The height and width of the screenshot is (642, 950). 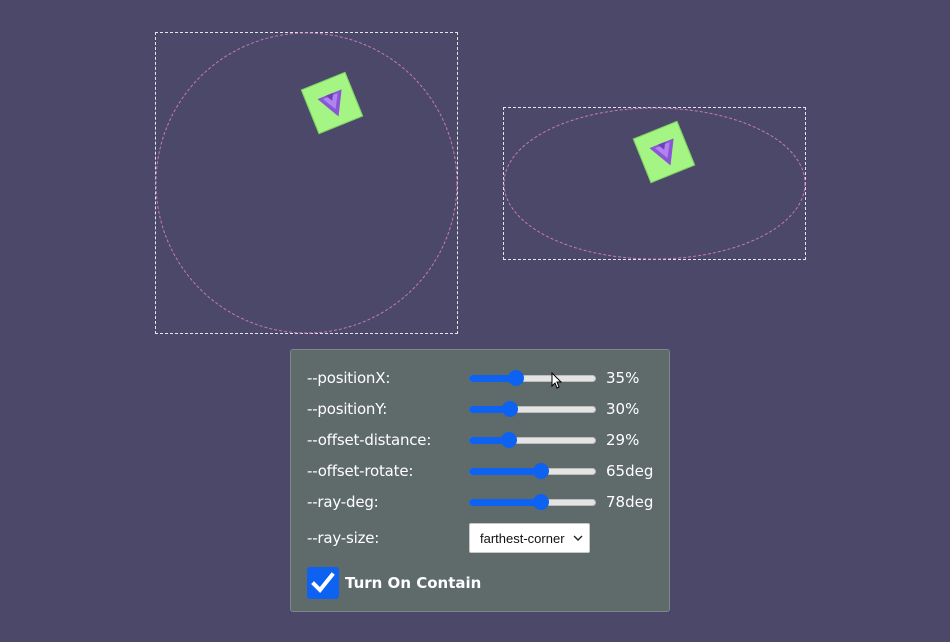 What do you see at coordinates (654, 183) in the screenshot?
I see `demo-container-ellipse` at bounding box center [654, 183].